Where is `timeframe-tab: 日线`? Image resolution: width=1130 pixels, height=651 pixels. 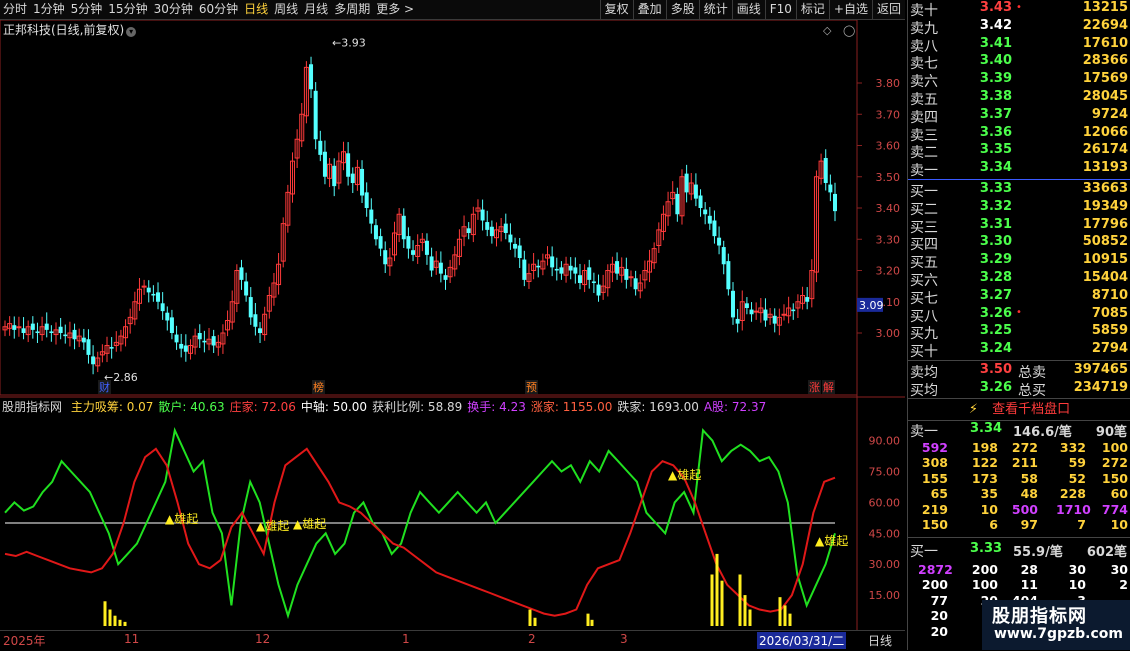 timeframe-tab: 日线 is located at coordinates (256, 9).